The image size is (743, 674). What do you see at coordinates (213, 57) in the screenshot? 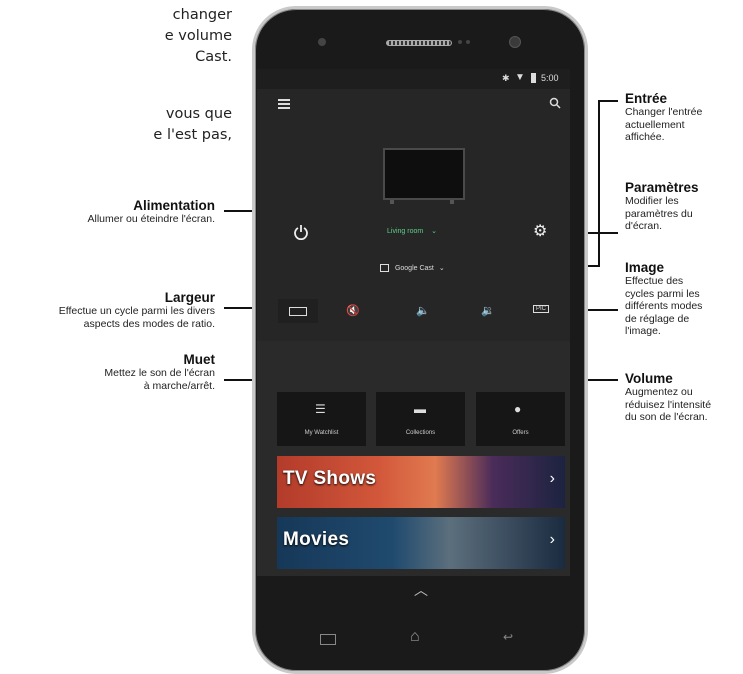
I see `intro-line: Cast.` at bounding box center [213, 57].